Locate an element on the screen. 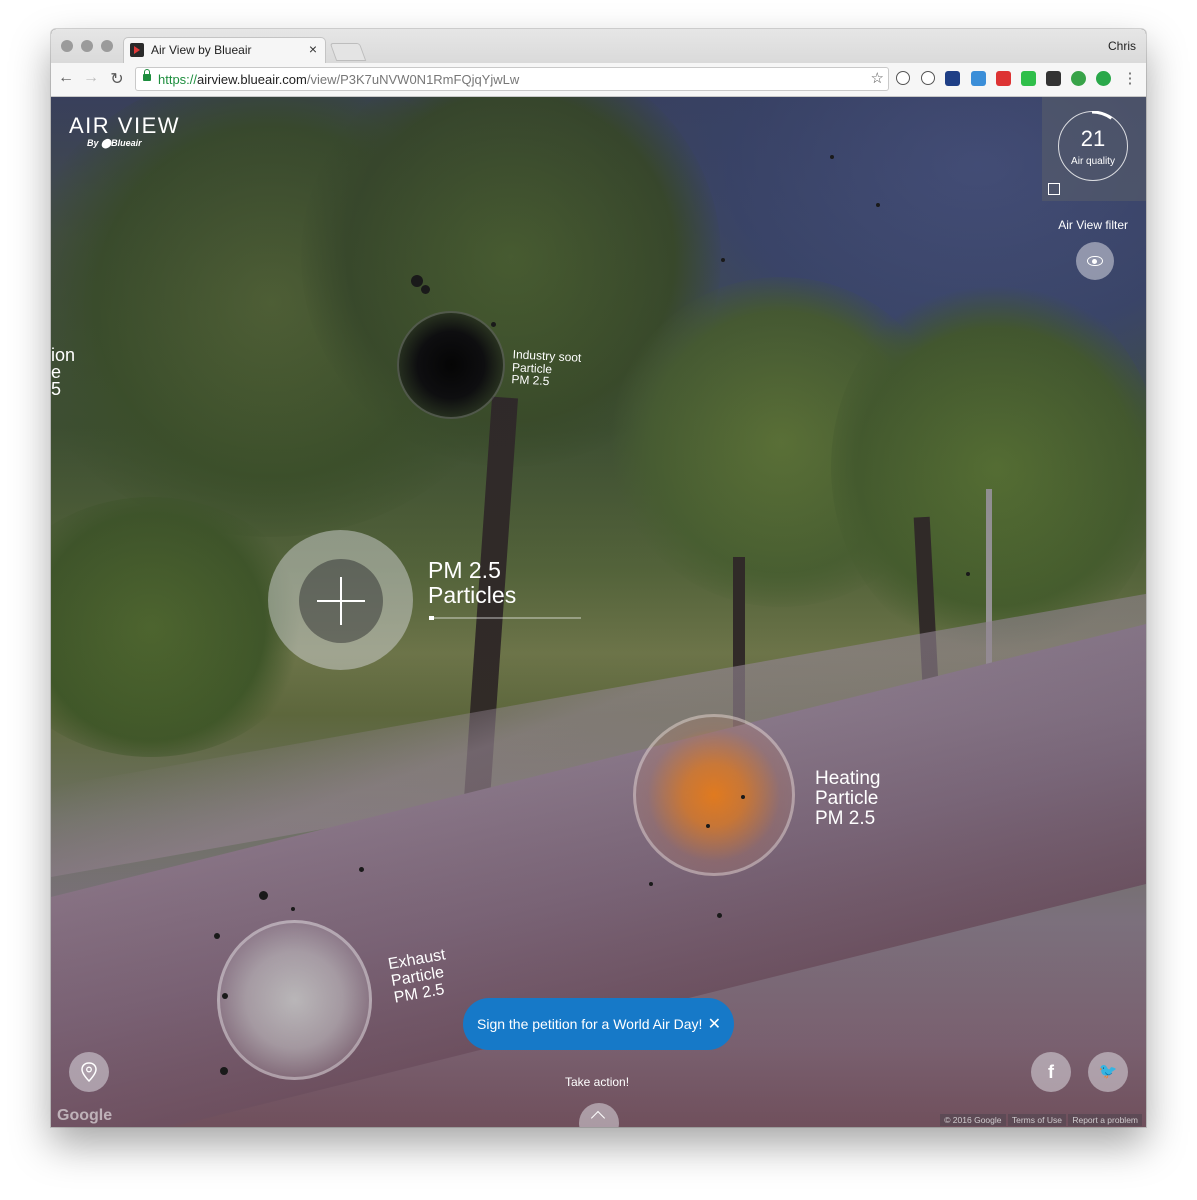  air-quality-label: Air quality is located at coordinates (1093, 161).